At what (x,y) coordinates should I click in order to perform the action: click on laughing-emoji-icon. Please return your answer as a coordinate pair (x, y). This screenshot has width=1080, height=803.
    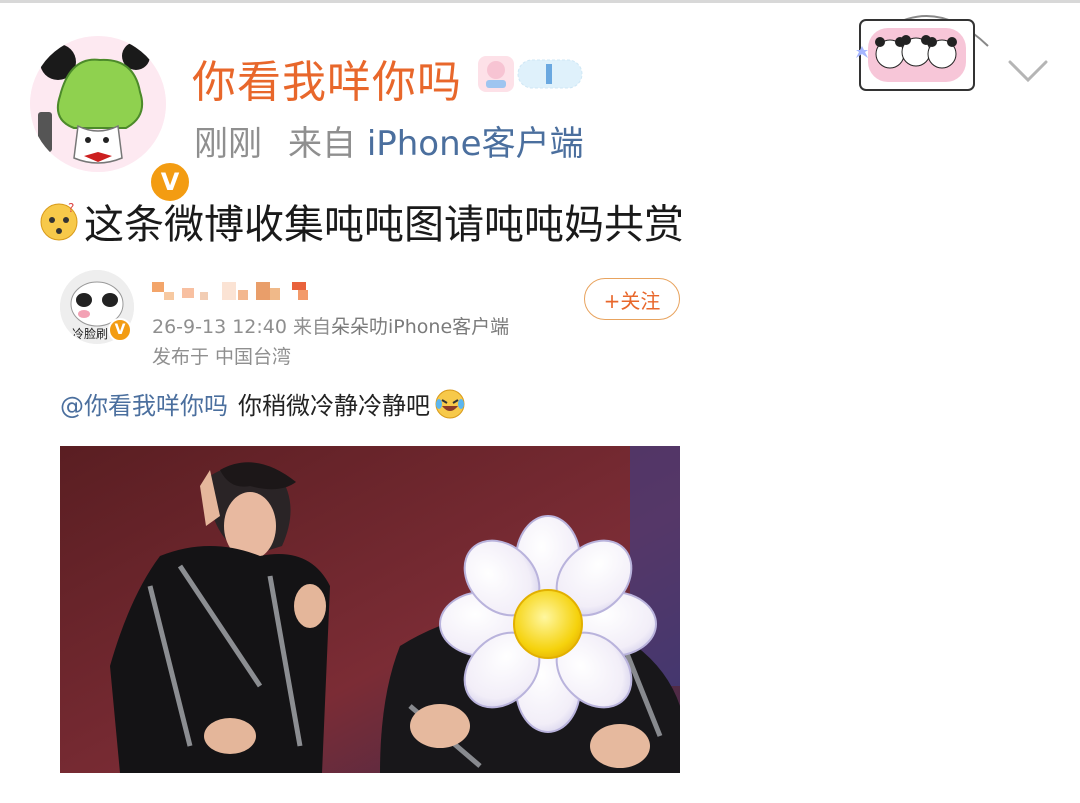
    Looking at the image, I should click on (450, 403).